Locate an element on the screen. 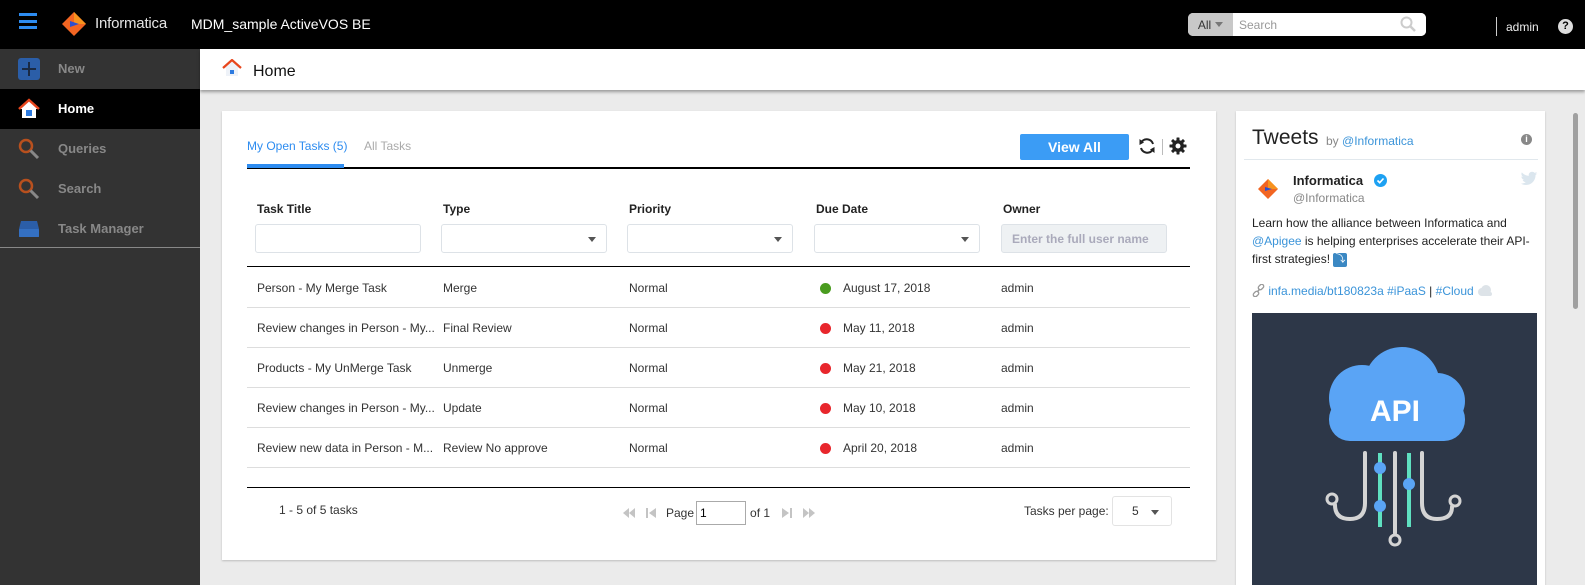 This screenshot has width=1585, height=585. scrollbar is located at coordinates (1576, 348).